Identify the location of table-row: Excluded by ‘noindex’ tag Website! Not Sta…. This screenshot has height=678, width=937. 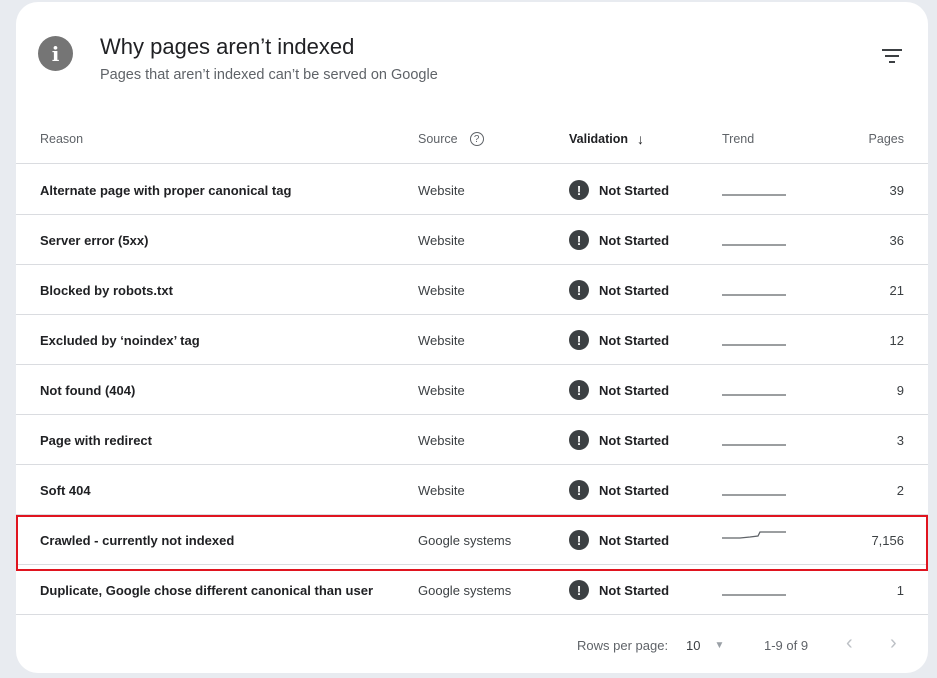
(472, 340).